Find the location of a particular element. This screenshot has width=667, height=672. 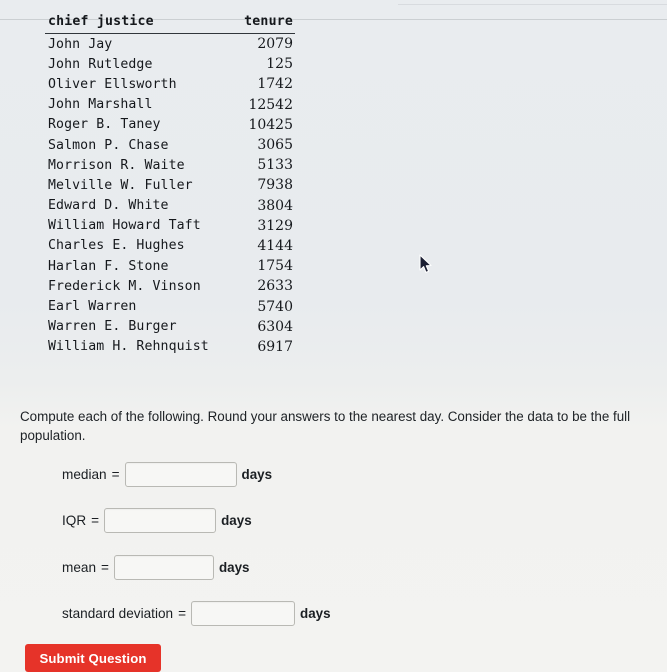

answer-row-standard-deviation: standard deviation = days is located at coordinates (196, 613).